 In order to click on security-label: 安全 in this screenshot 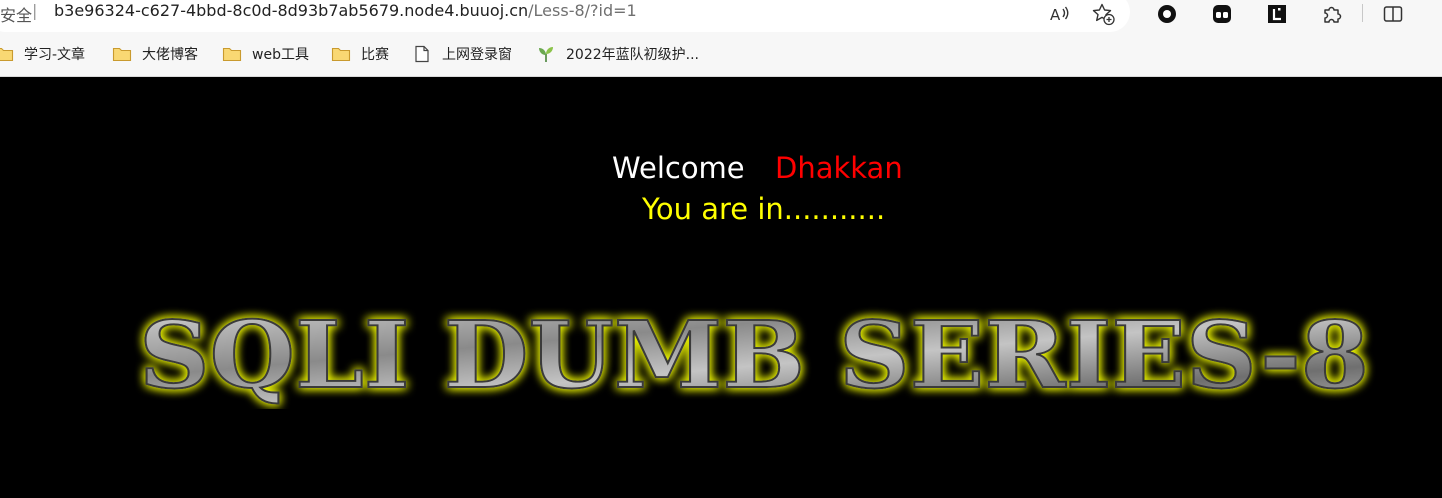, I will do `click(16, 14)`.